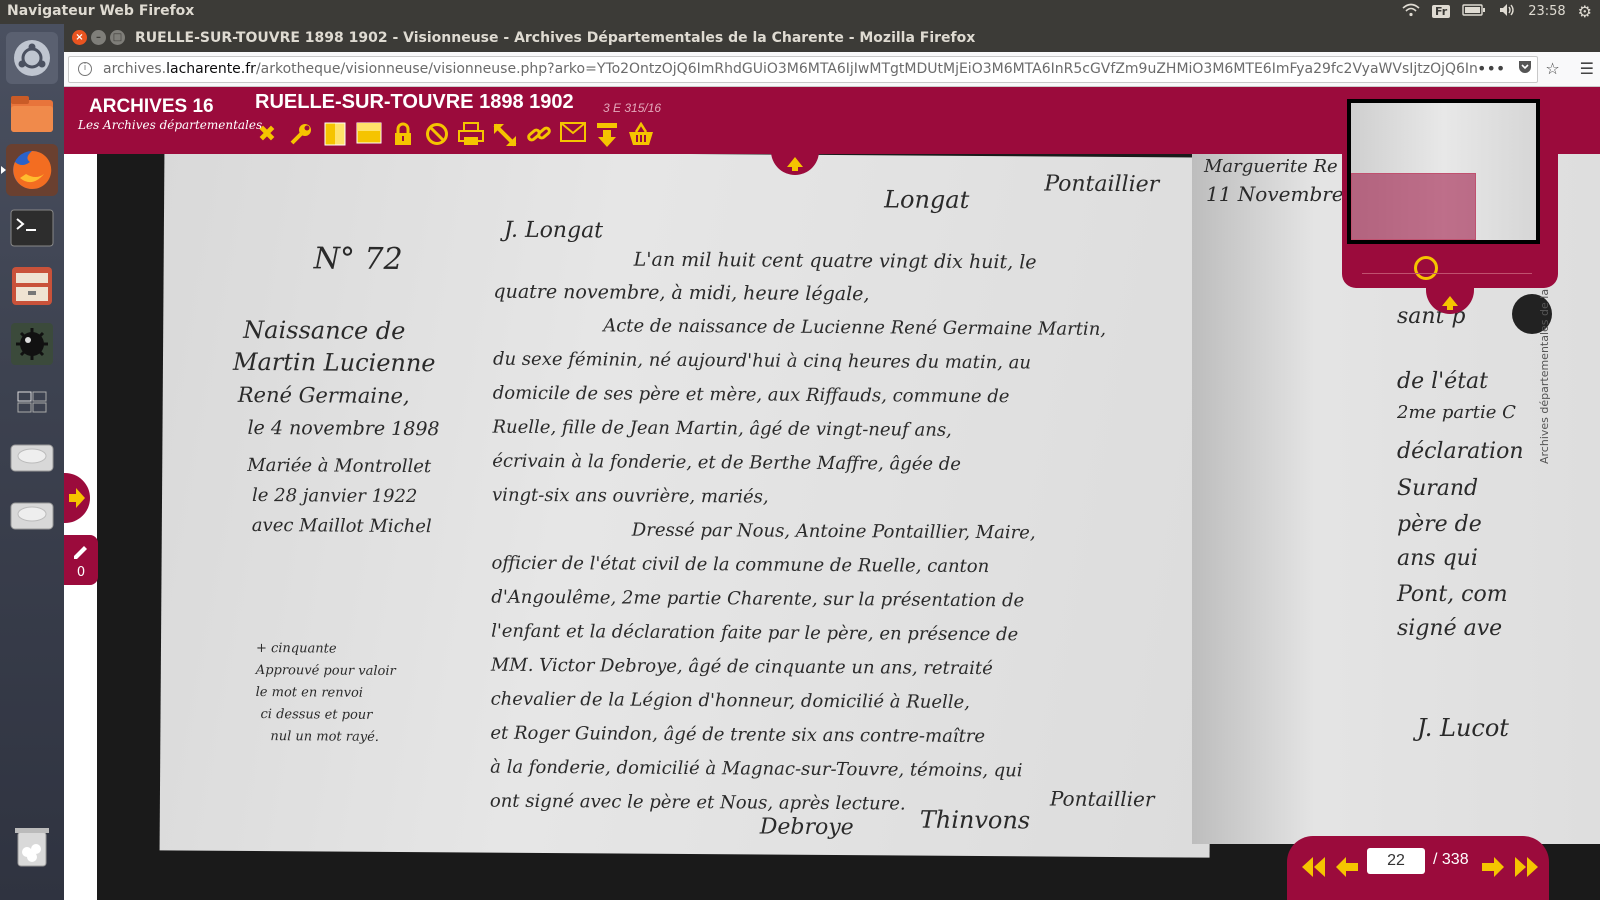  What do you see at coordinates (85, 69) in the screenshot?
I see `site-info-icon: i` at bounding box center [85, 69].